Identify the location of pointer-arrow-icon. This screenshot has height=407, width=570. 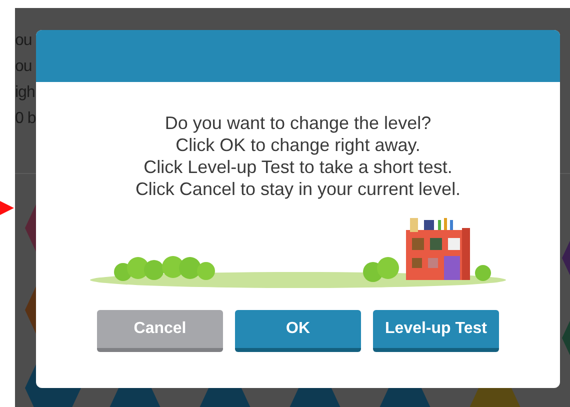
(7, 208).